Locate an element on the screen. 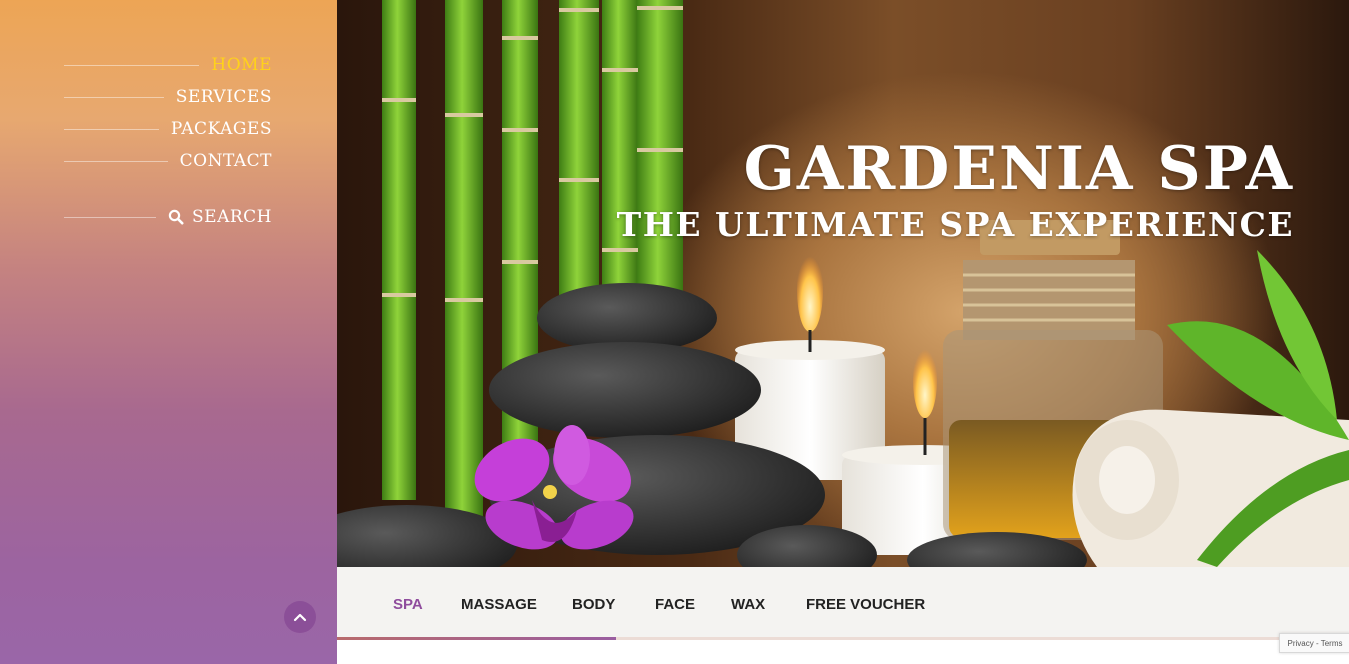 The height and width of the screenshot is (664, 1349). search-icon is located at coordinates (176, 217).